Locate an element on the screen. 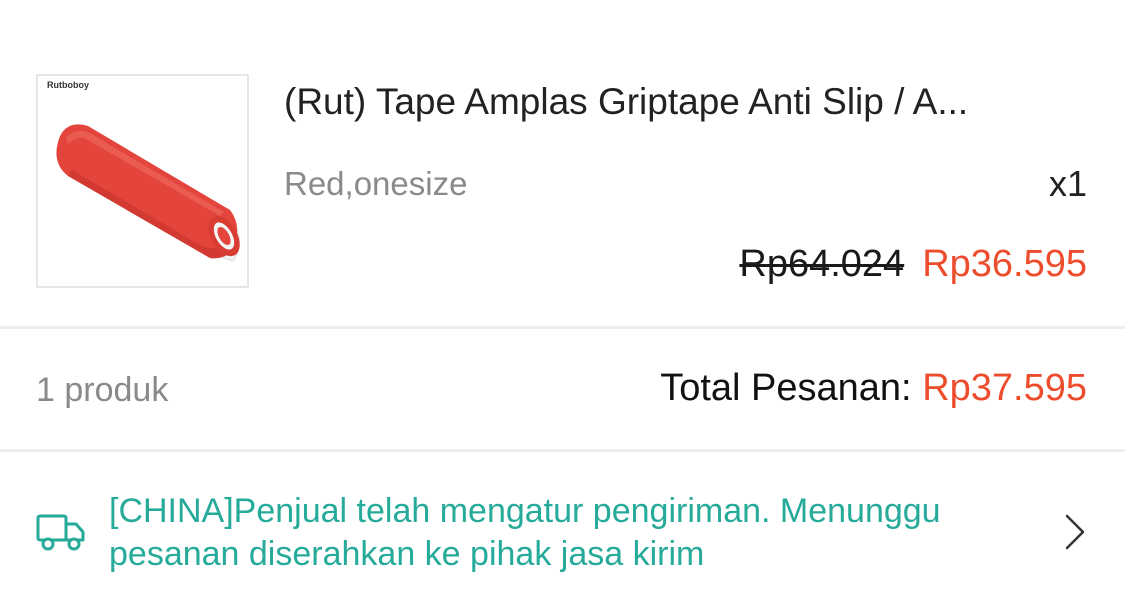 Image resolution: width=1125 pixels, height=612 pixels. original-price: Rp64.024 is located at coordinates (822, 264).